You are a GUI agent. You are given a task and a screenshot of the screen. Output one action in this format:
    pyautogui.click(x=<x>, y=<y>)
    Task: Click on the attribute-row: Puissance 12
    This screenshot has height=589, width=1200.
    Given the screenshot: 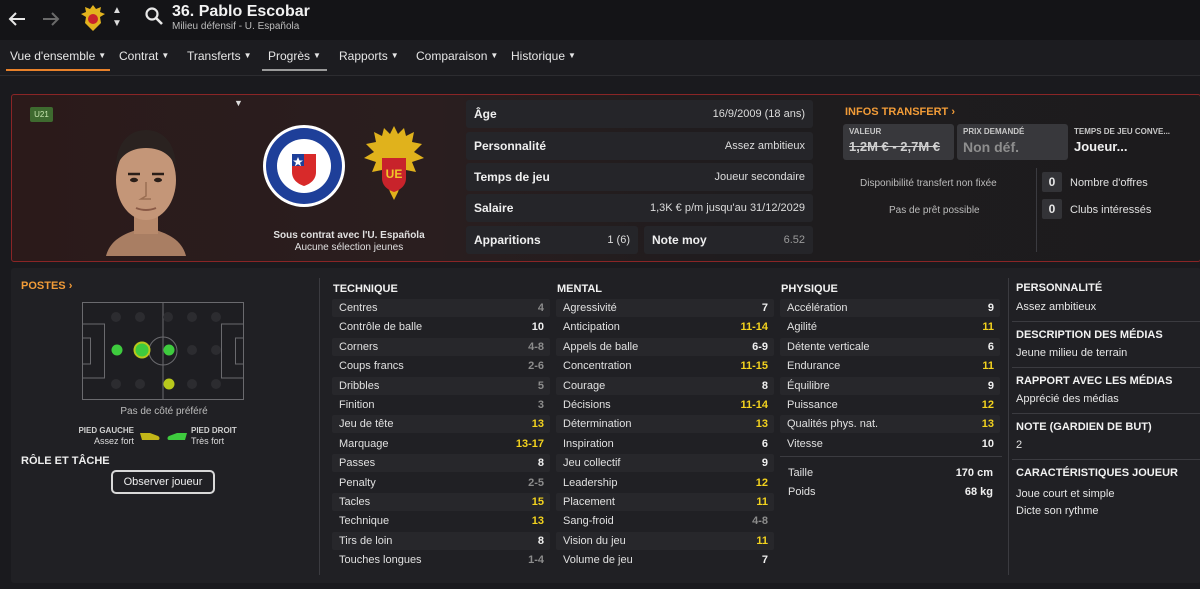 What is the action you would take?
    pyautogui.click(x=890, y=405)
    